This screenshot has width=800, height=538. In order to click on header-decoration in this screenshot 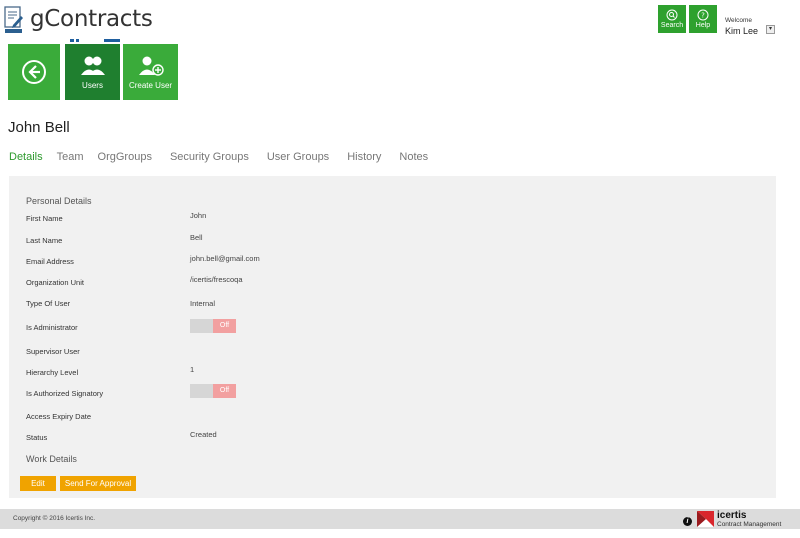, I will do `click(94, 41)`.